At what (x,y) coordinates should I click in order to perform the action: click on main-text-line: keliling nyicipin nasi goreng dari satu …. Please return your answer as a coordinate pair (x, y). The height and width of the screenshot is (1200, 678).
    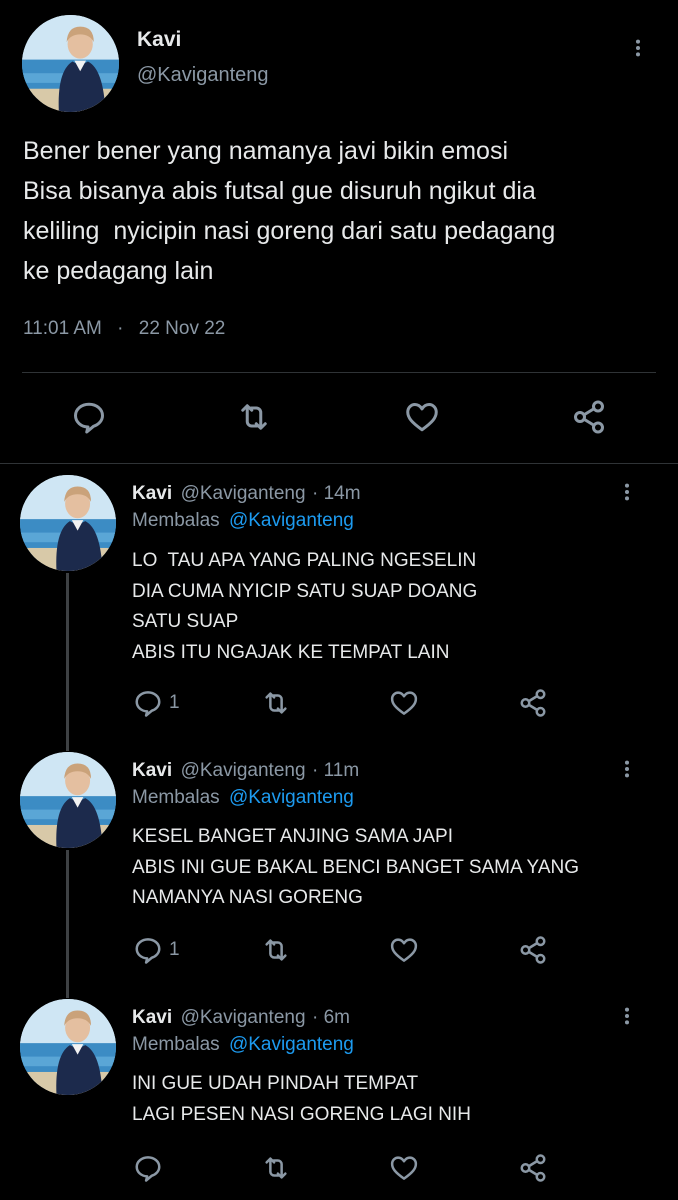
    Looking at the image, I should click on (289, 231).